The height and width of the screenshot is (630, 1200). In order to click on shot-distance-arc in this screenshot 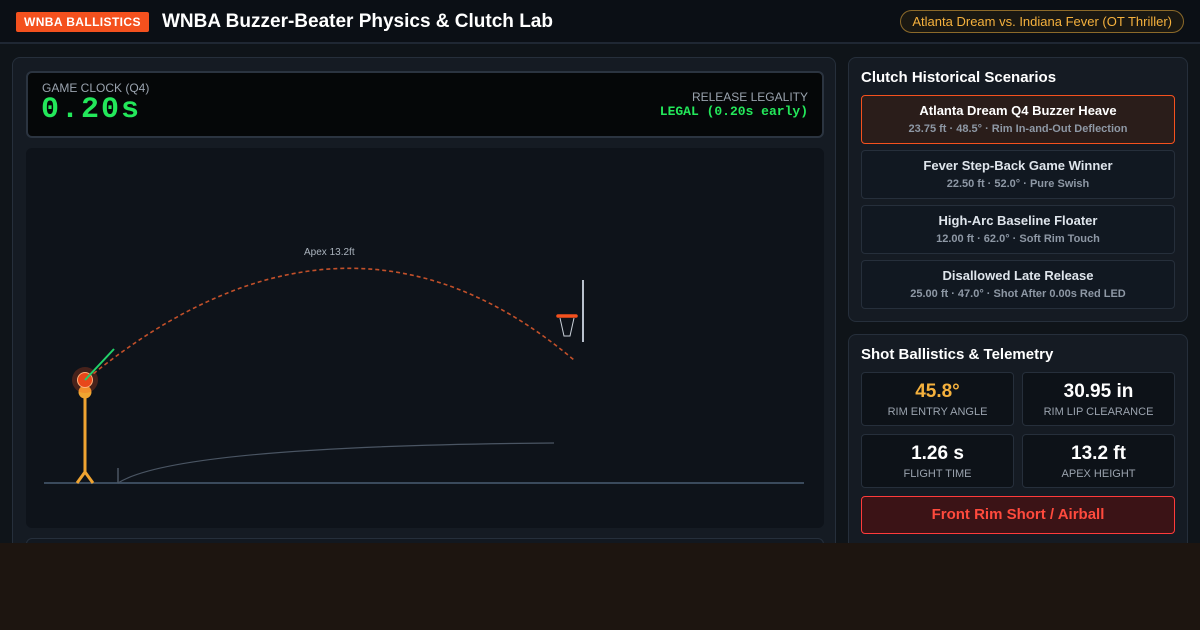, I will do `click(336, 463)`.